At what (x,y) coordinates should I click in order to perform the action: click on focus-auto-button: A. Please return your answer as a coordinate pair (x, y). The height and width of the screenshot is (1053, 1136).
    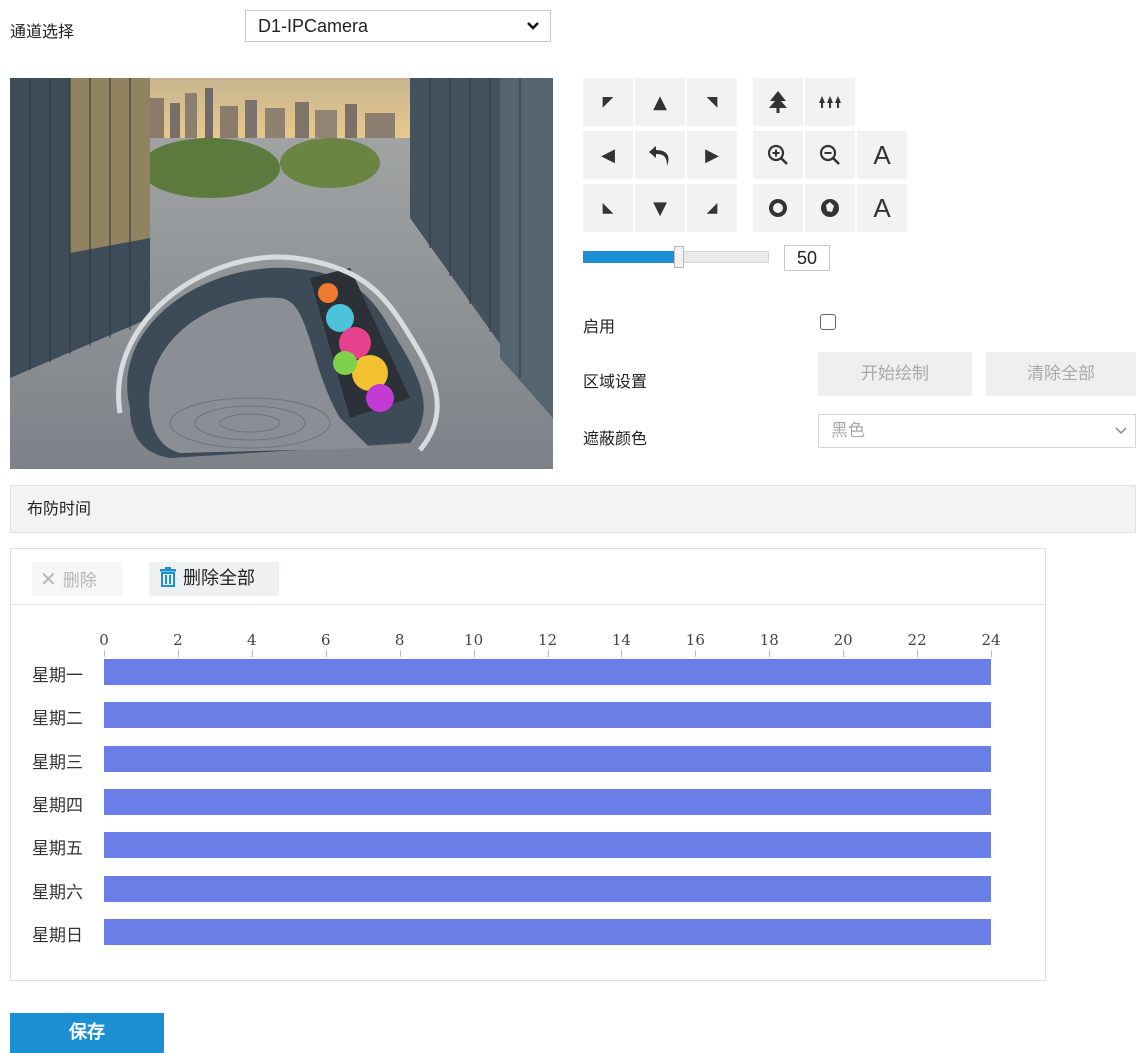
    Looking at the image, I should click on (882, 155).